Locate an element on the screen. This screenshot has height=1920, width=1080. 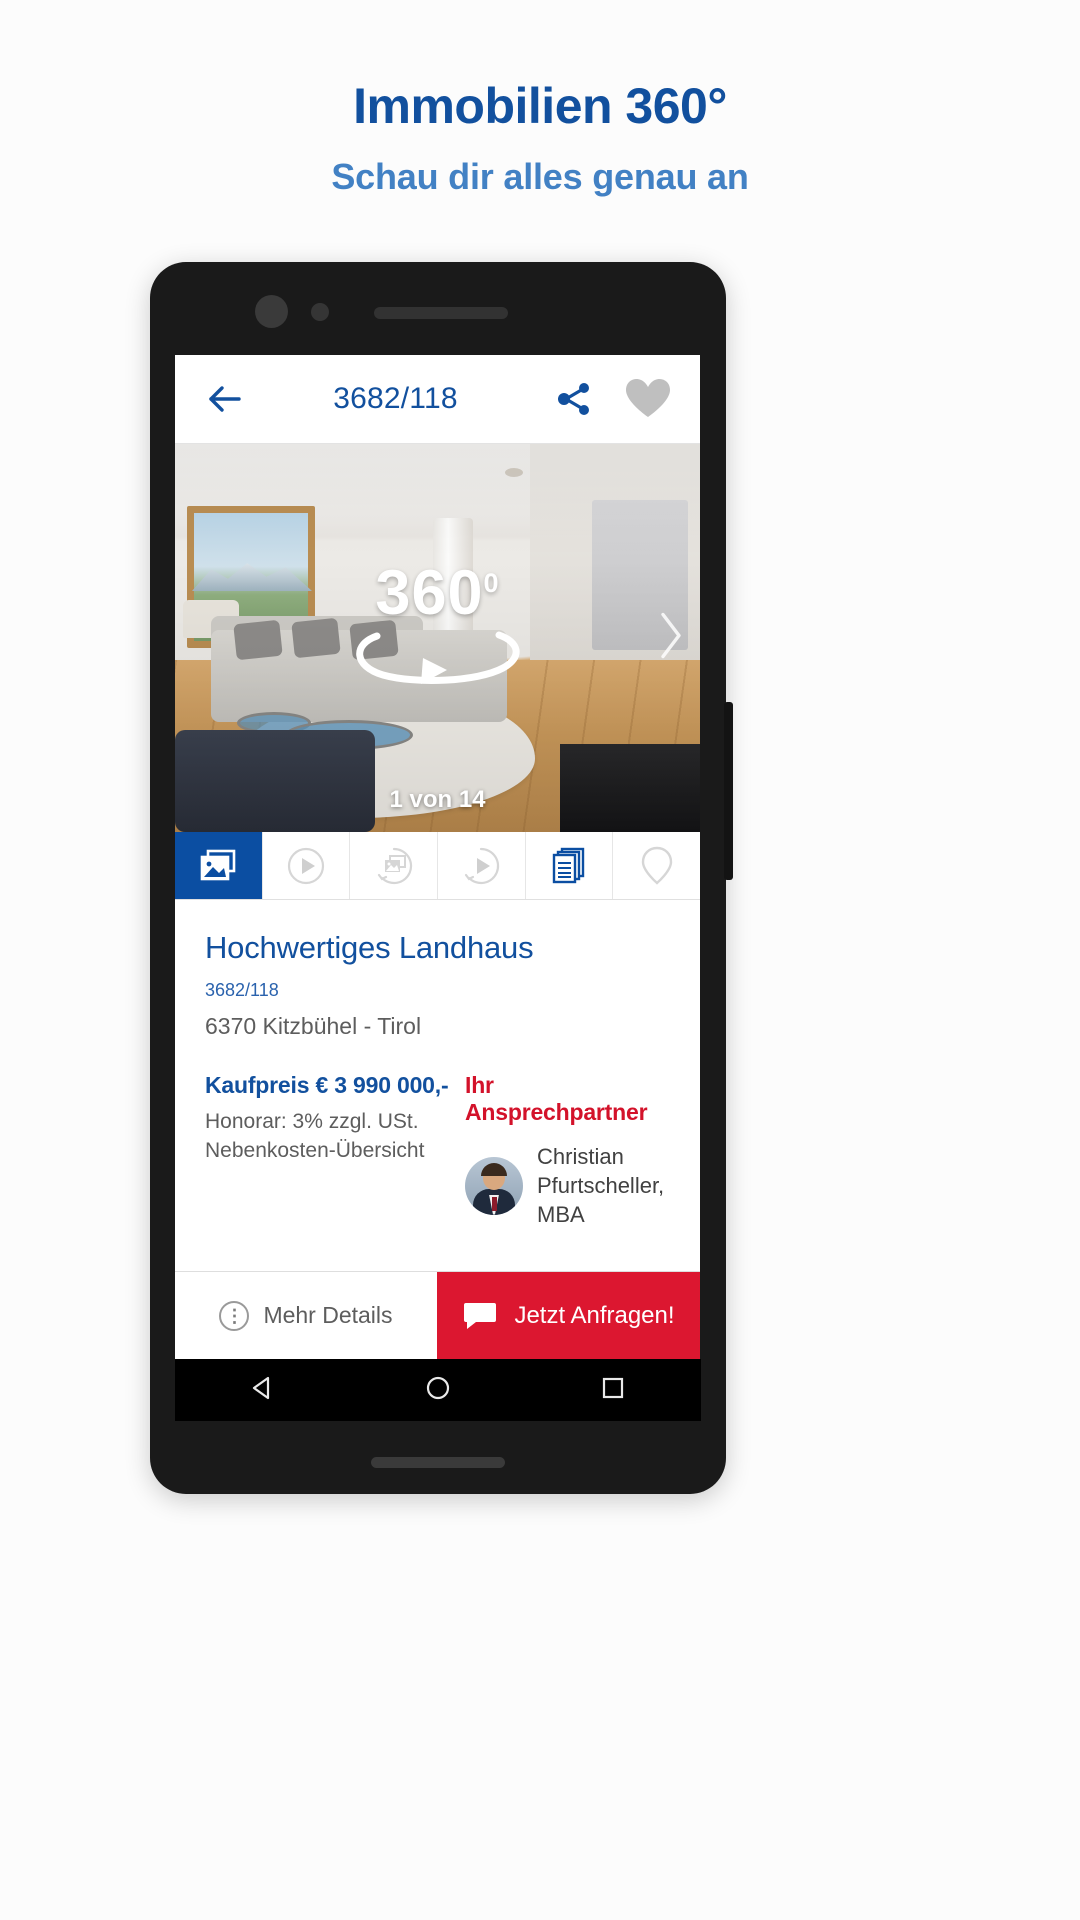
photo-counter: 1 von 14 is located at coordinates (437, 799).